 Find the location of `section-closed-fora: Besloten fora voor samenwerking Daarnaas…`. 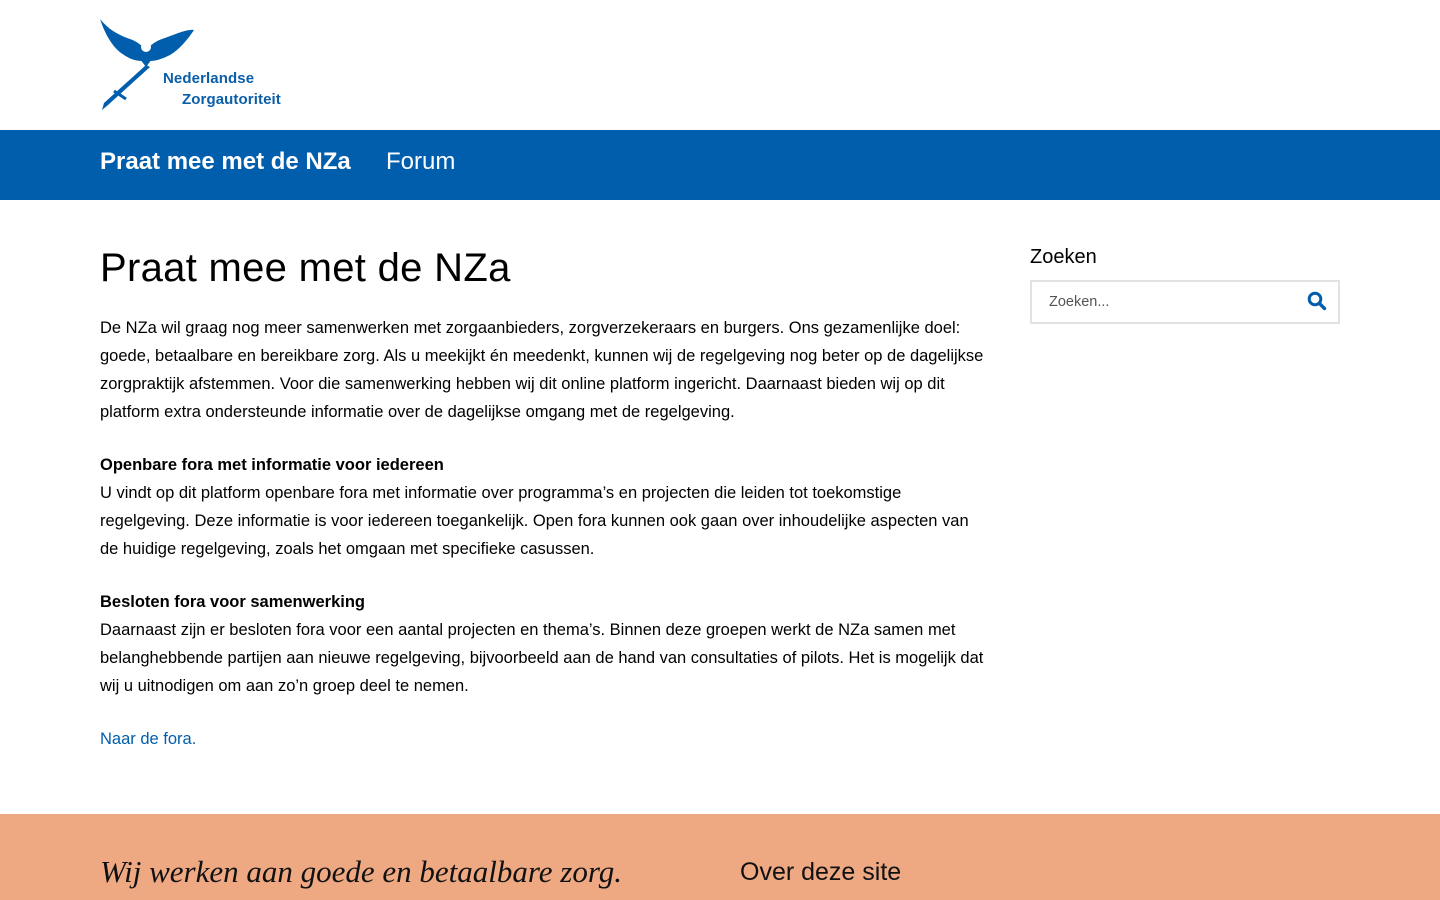

section-closed-fora: Besloten fora voor samenwerking Daarnaas… is located at coordinates (545, 644).